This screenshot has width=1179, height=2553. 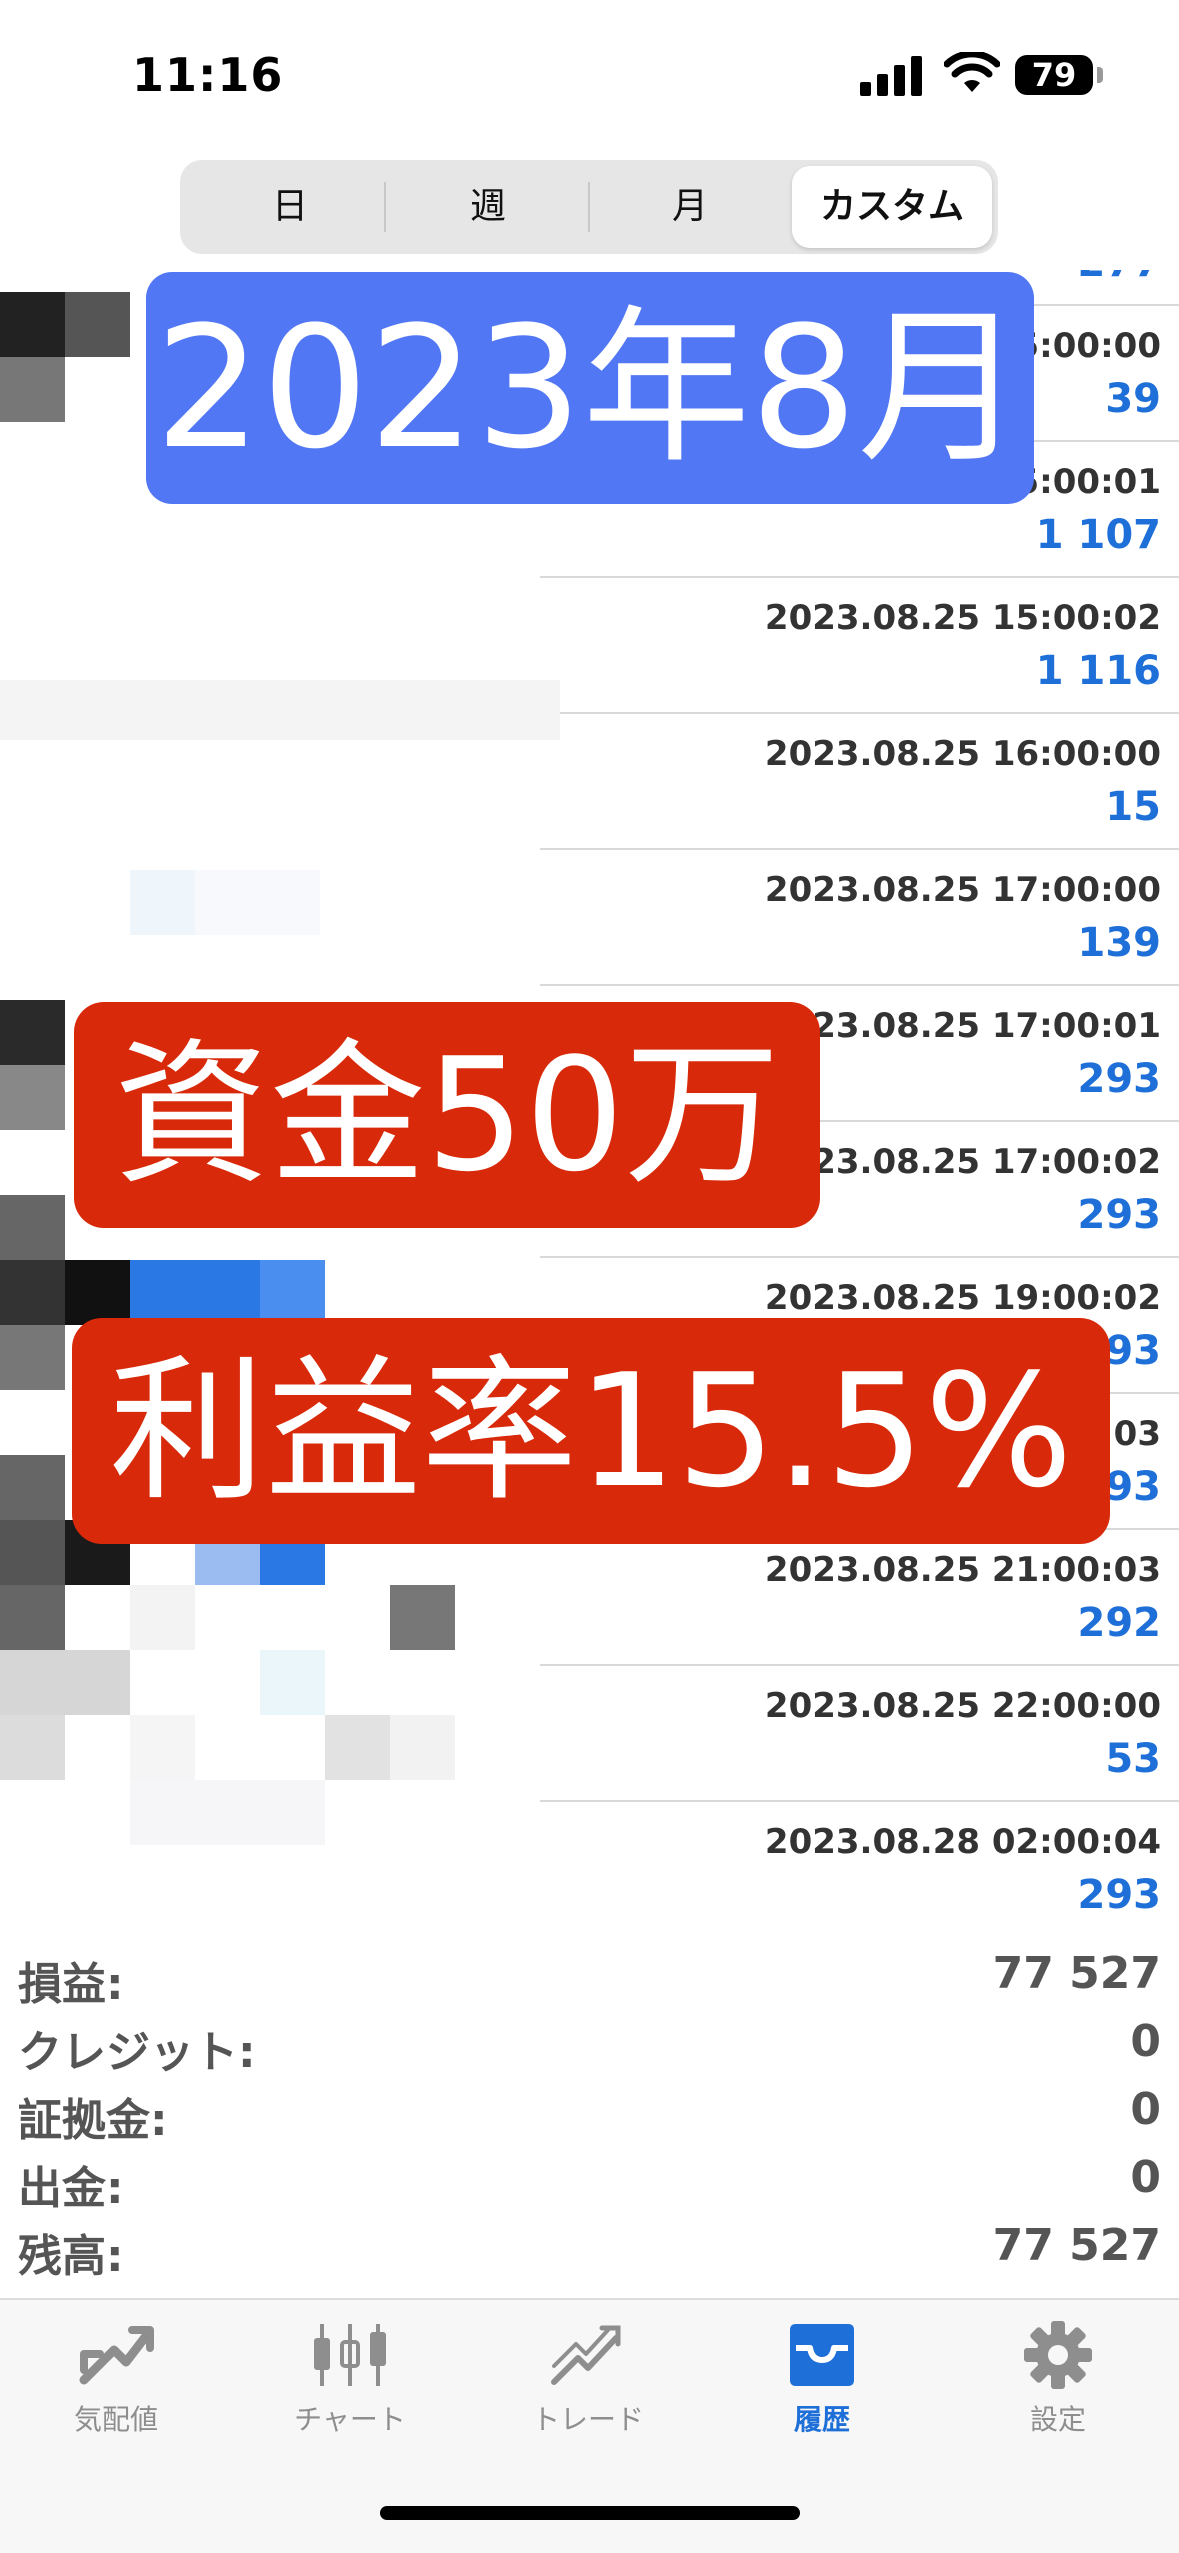 I want to click on history-icon, so click(x=822, y=2355).